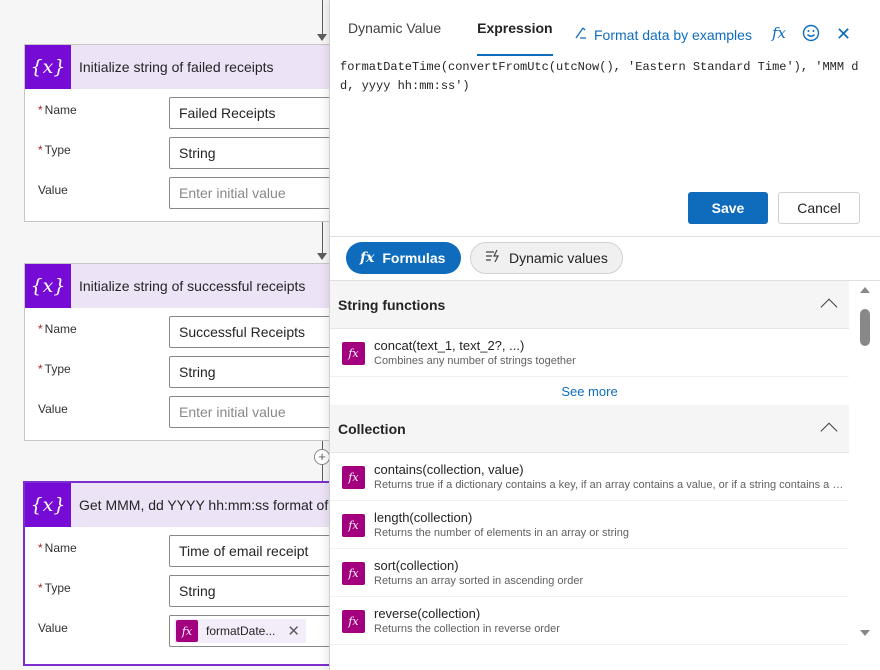 This screenshot has width=880, height=670. I want to click on format-link-label: Format data by examples, so click(673, 34).